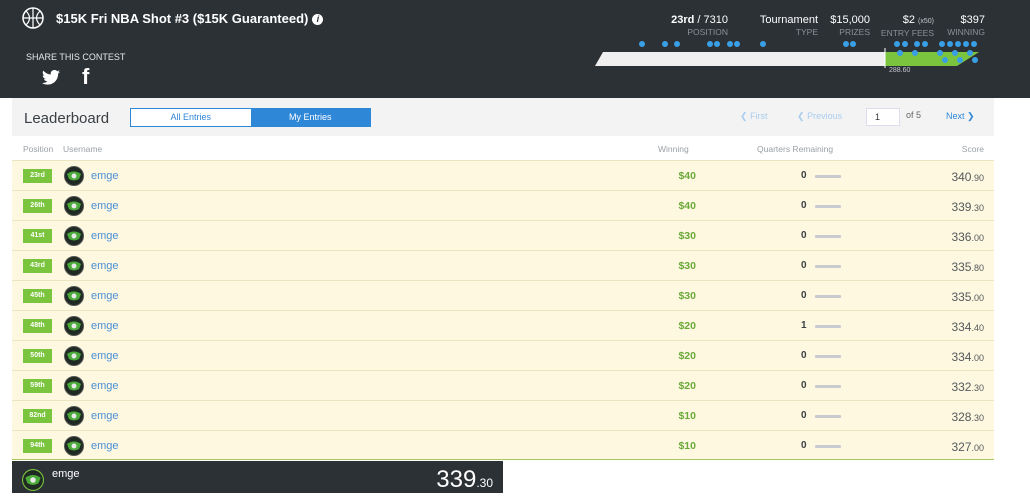 The width and height of the screenshot is (1030, 496). I want to click on first-page-button: ❮ First, so click(754, 116).